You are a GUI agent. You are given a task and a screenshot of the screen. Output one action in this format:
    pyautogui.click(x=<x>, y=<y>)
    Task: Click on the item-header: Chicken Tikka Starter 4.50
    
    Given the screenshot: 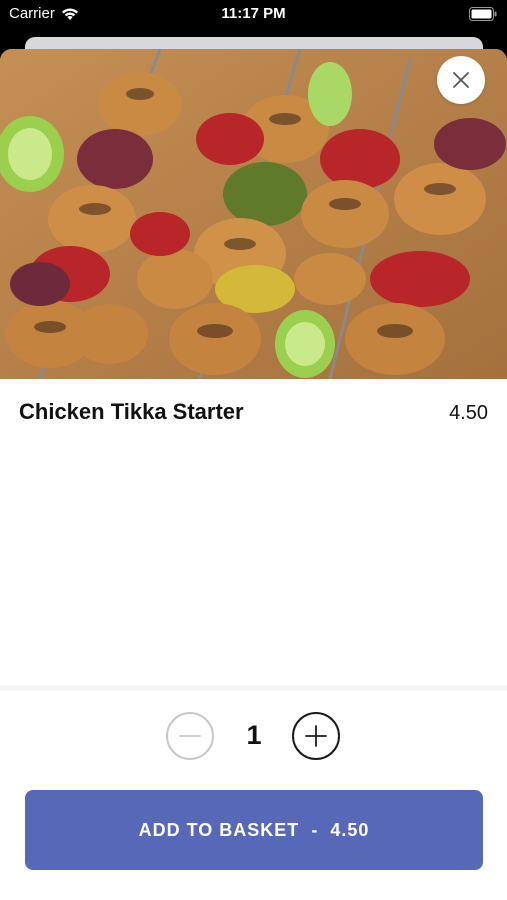 What is the action you would take?
    pyautogui.click(x=253, y=412)
    